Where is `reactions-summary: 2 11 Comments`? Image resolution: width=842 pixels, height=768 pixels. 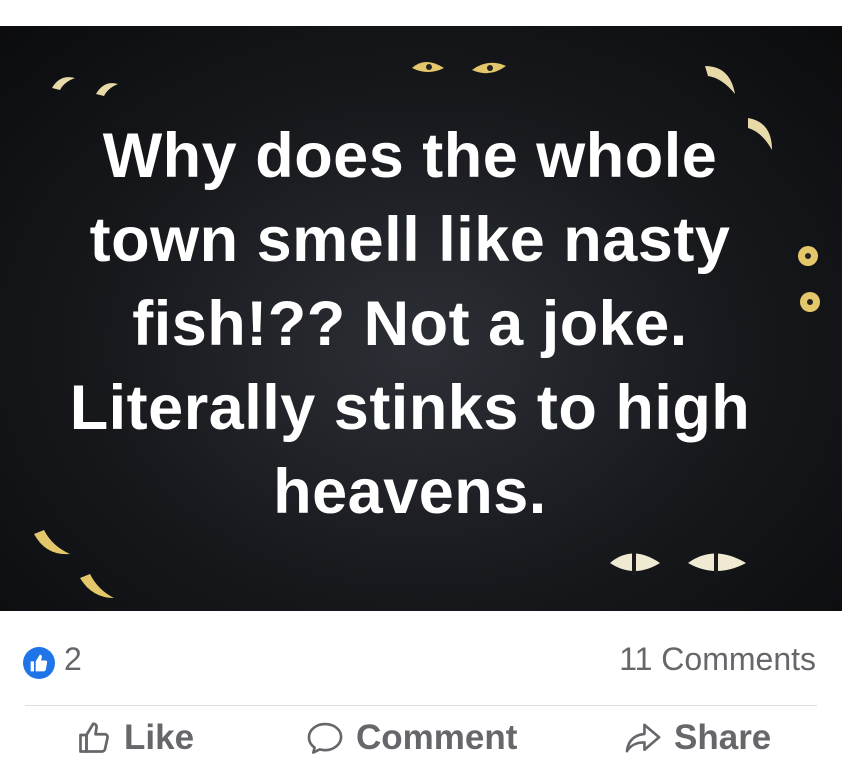
reactions-summary: 2 11 Comments is located at coordinates (421, 658).